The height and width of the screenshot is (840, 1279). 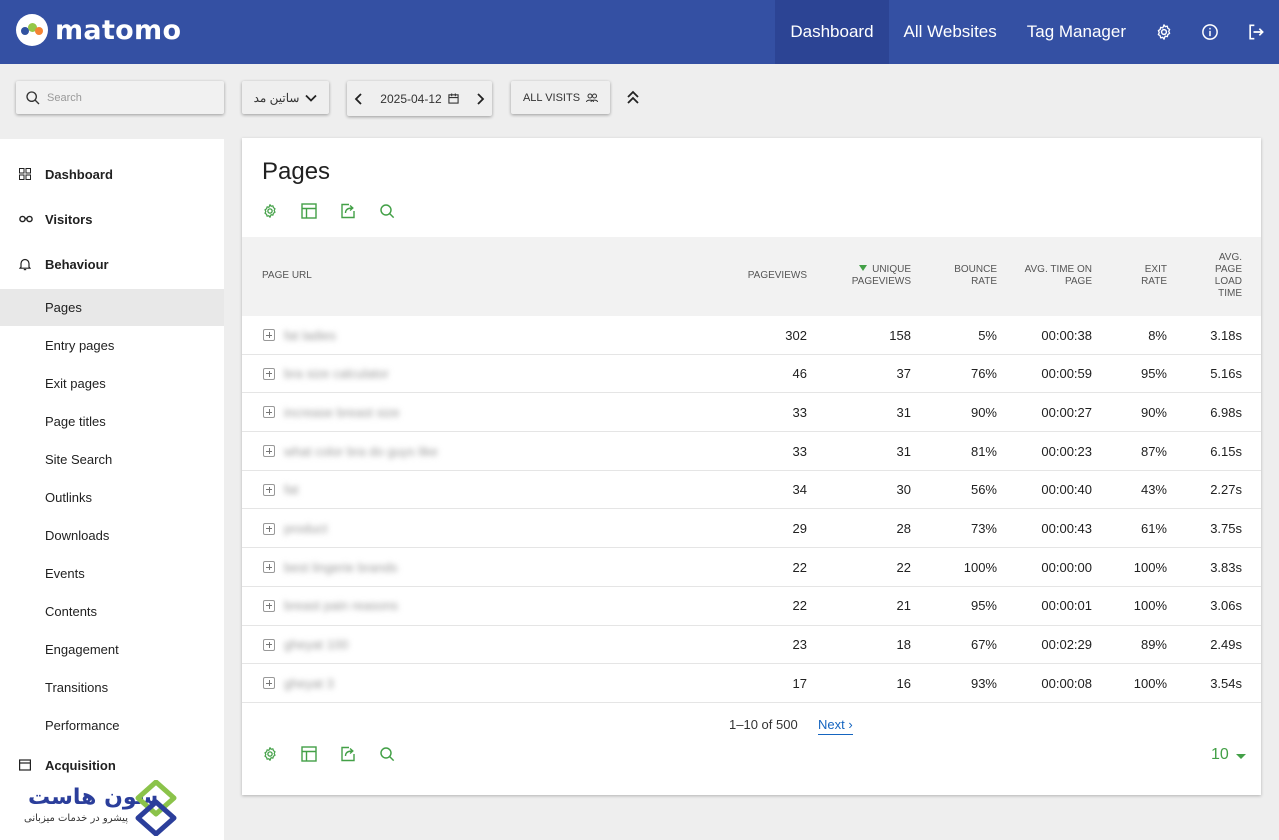 I want to click on cell-bounce-rate: 5%, so click(x=987, y=335).